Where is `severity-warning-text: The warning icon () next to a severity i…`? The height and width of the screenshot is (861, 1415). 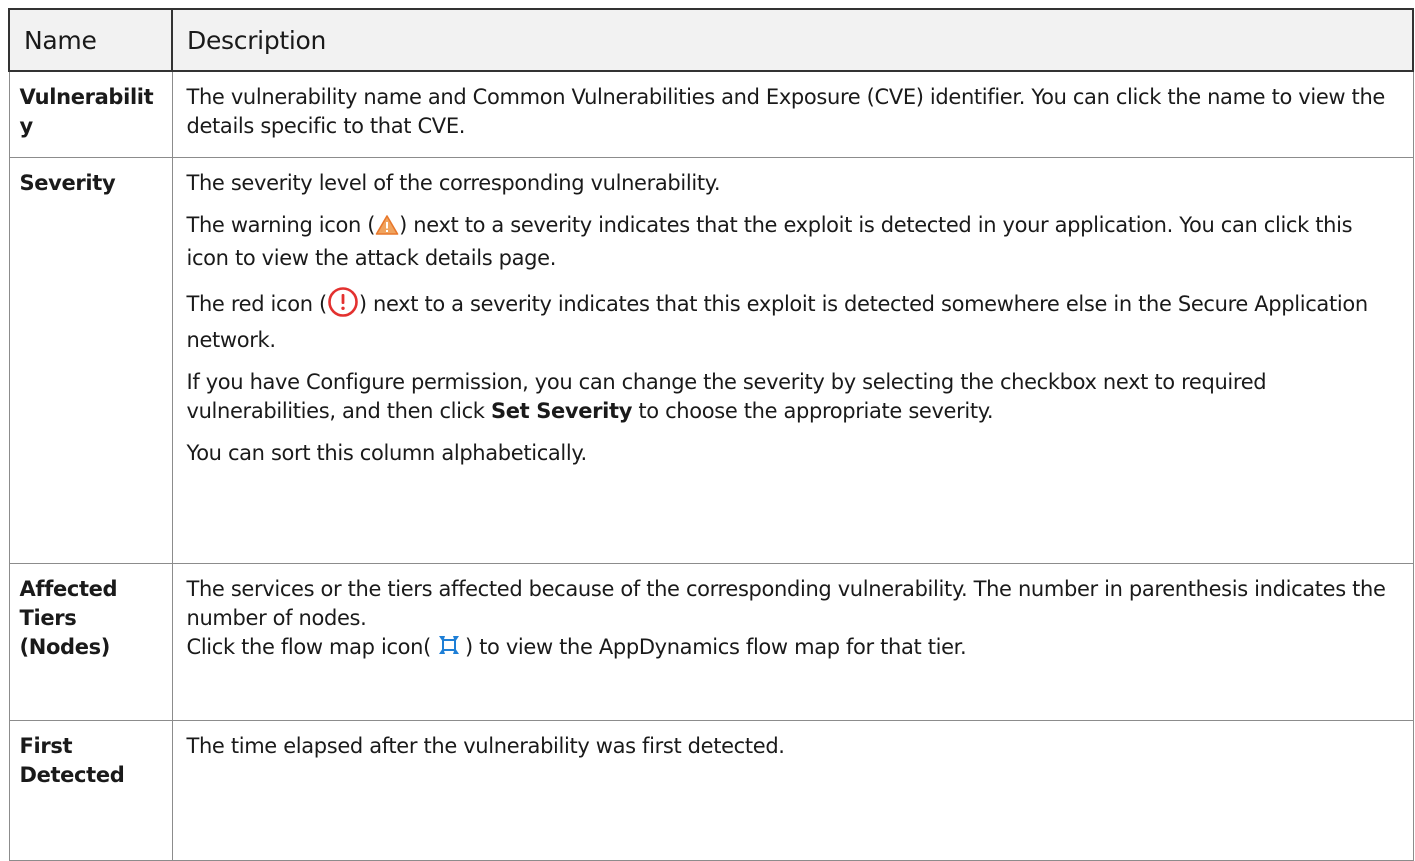
severity-warning-text: The warning icon () next to a severity i… is located at coordinates (793, 242).